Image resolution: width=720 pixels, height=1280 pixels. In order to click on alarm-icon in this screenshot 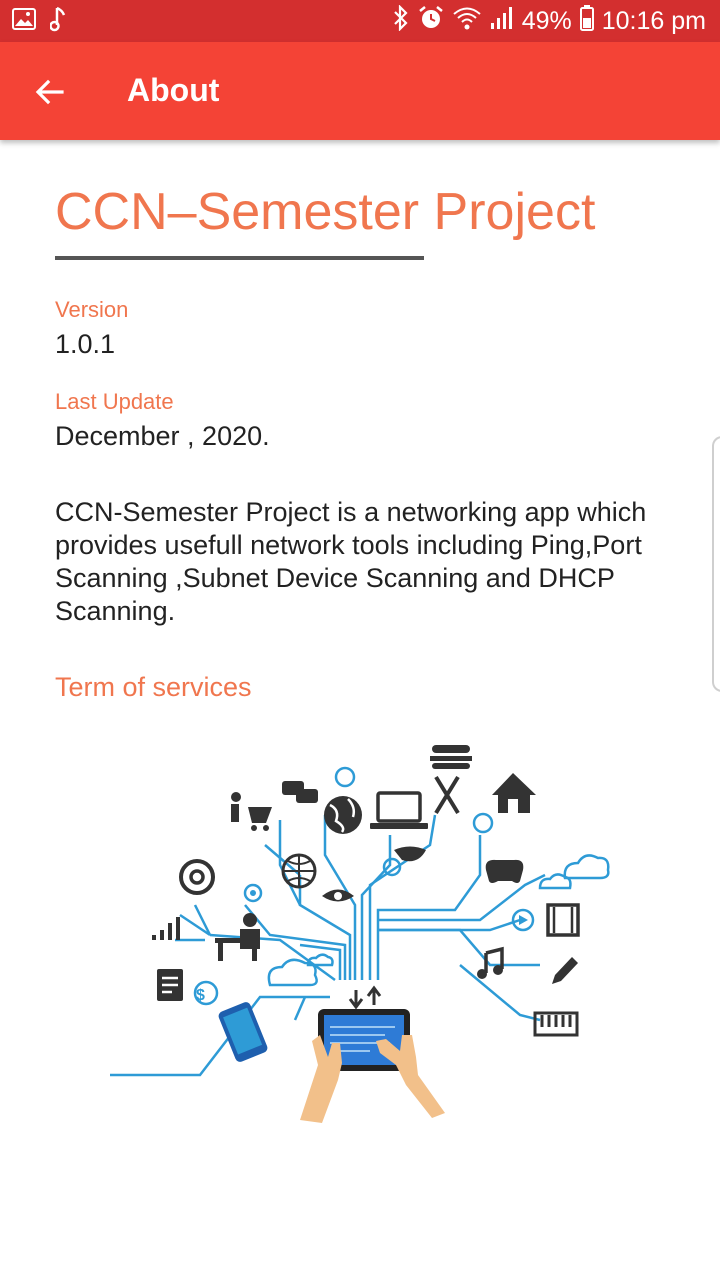, I will do `click(431, 21)`.